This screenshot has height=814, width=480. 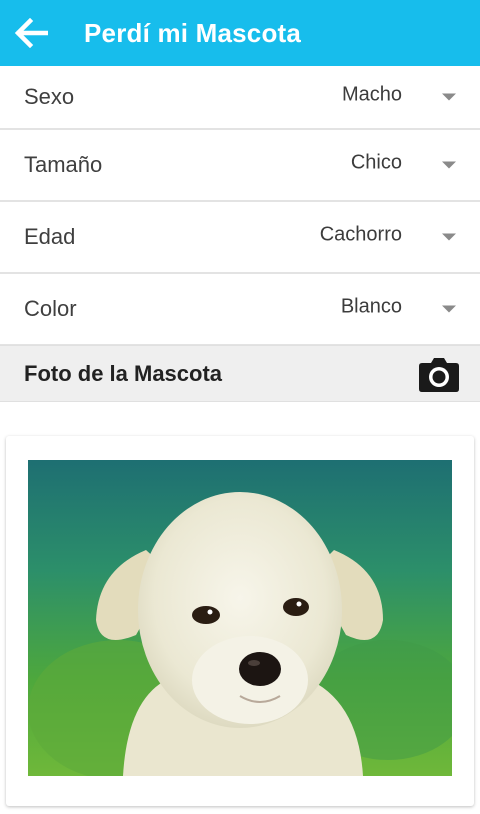 What do you see at coordinates (376, 162) in the screenshot?
I see `field-value: Chico` at bounding box center [376, 162].